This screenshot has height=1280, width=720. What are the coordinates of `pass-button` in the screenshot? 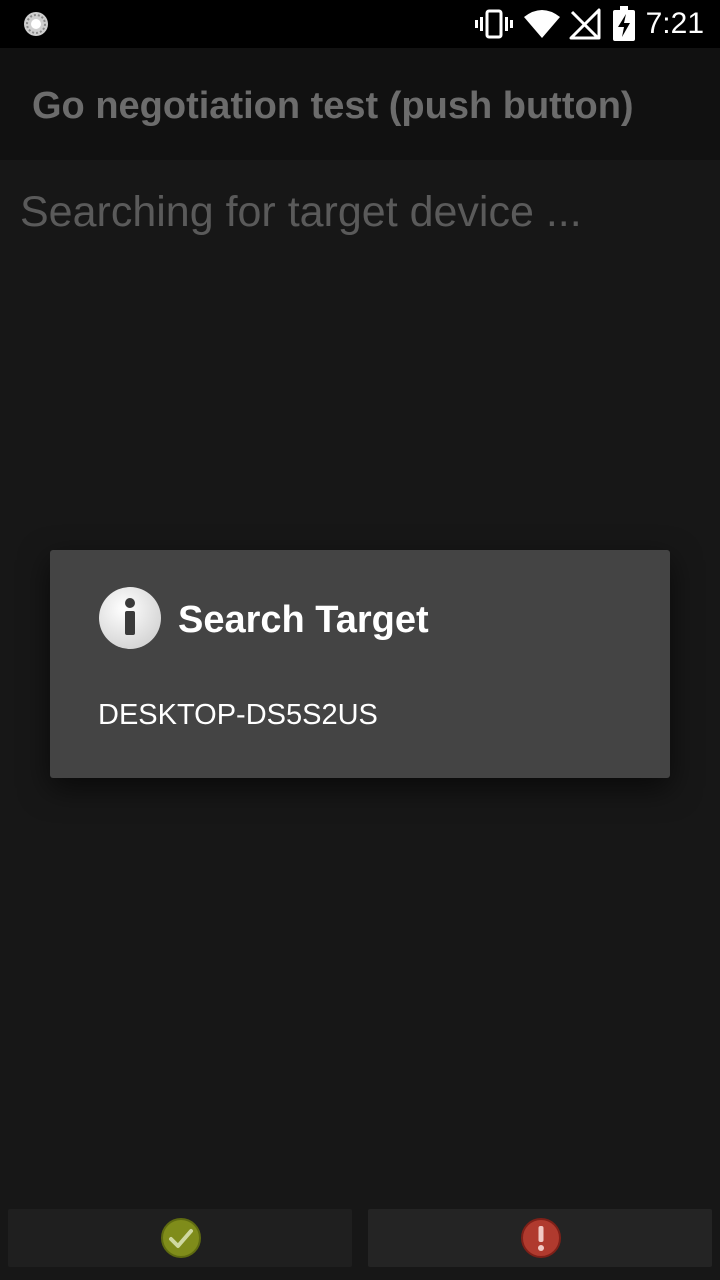 It's located at (180, 1238).